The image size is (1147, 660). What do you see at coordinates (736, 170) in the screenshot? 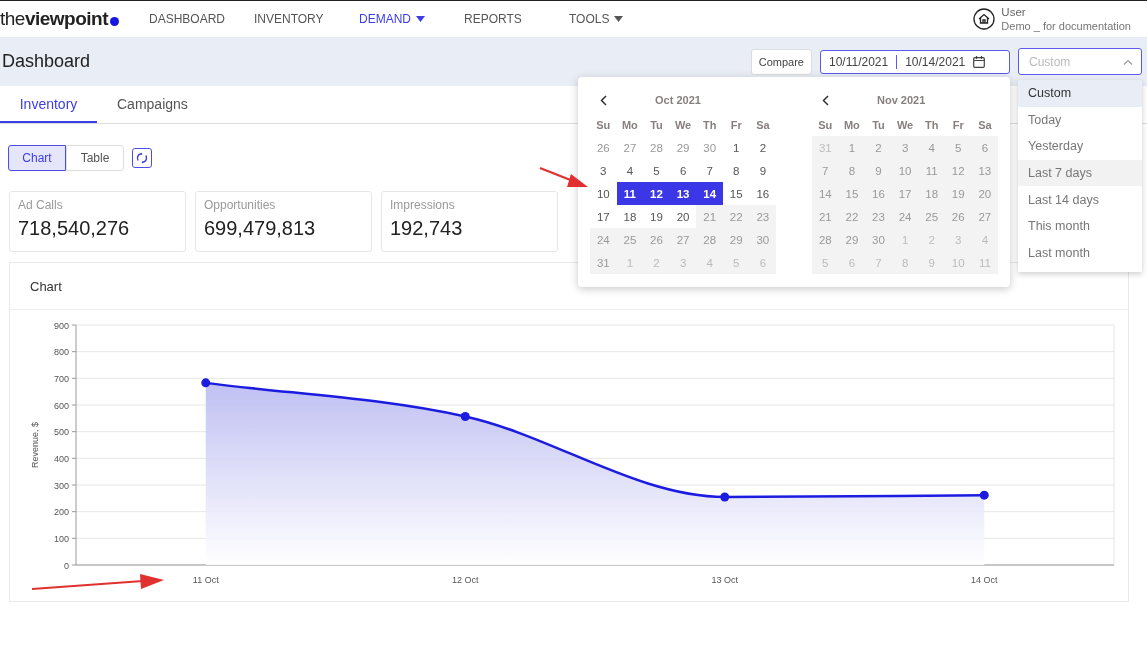
I see `calendar-day: 8` at bounding box center [736, 170].